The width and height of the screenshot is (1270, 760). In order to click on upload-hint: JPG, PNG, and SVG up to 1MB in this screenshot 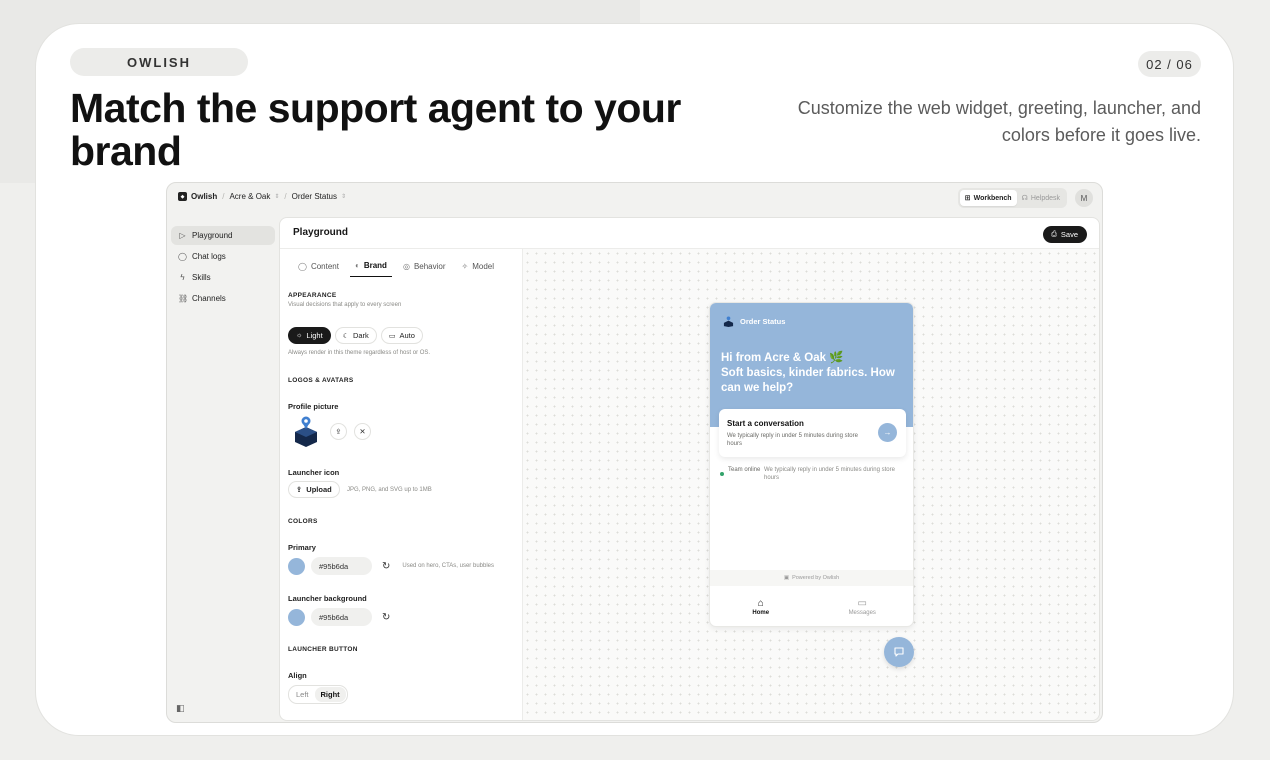, I will do `click(389, 490)`.